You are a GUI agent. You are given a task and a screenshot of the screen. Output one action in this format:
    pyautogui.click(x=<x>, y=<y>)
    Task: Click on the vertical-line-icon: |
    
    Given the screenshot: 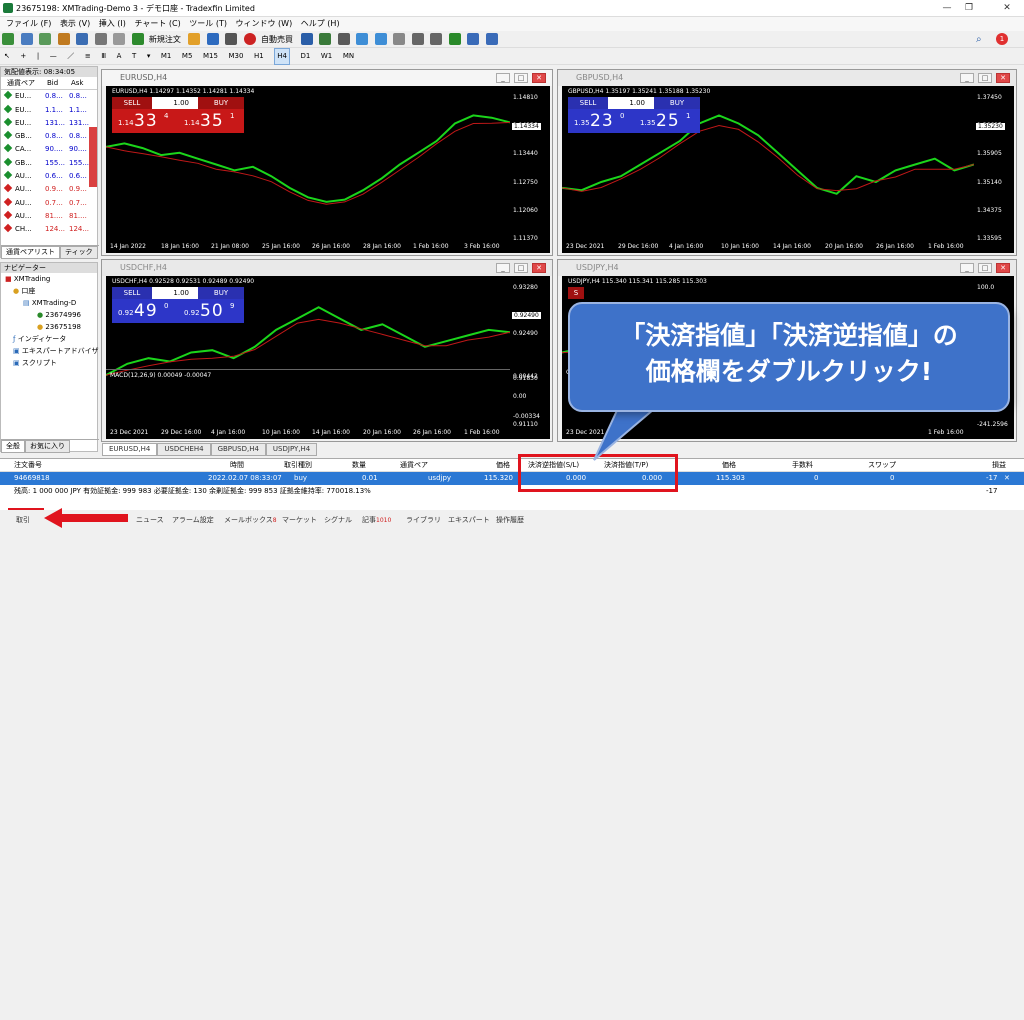 What is the action you would take?
    pyautogui.click(x=38, y=56)
    